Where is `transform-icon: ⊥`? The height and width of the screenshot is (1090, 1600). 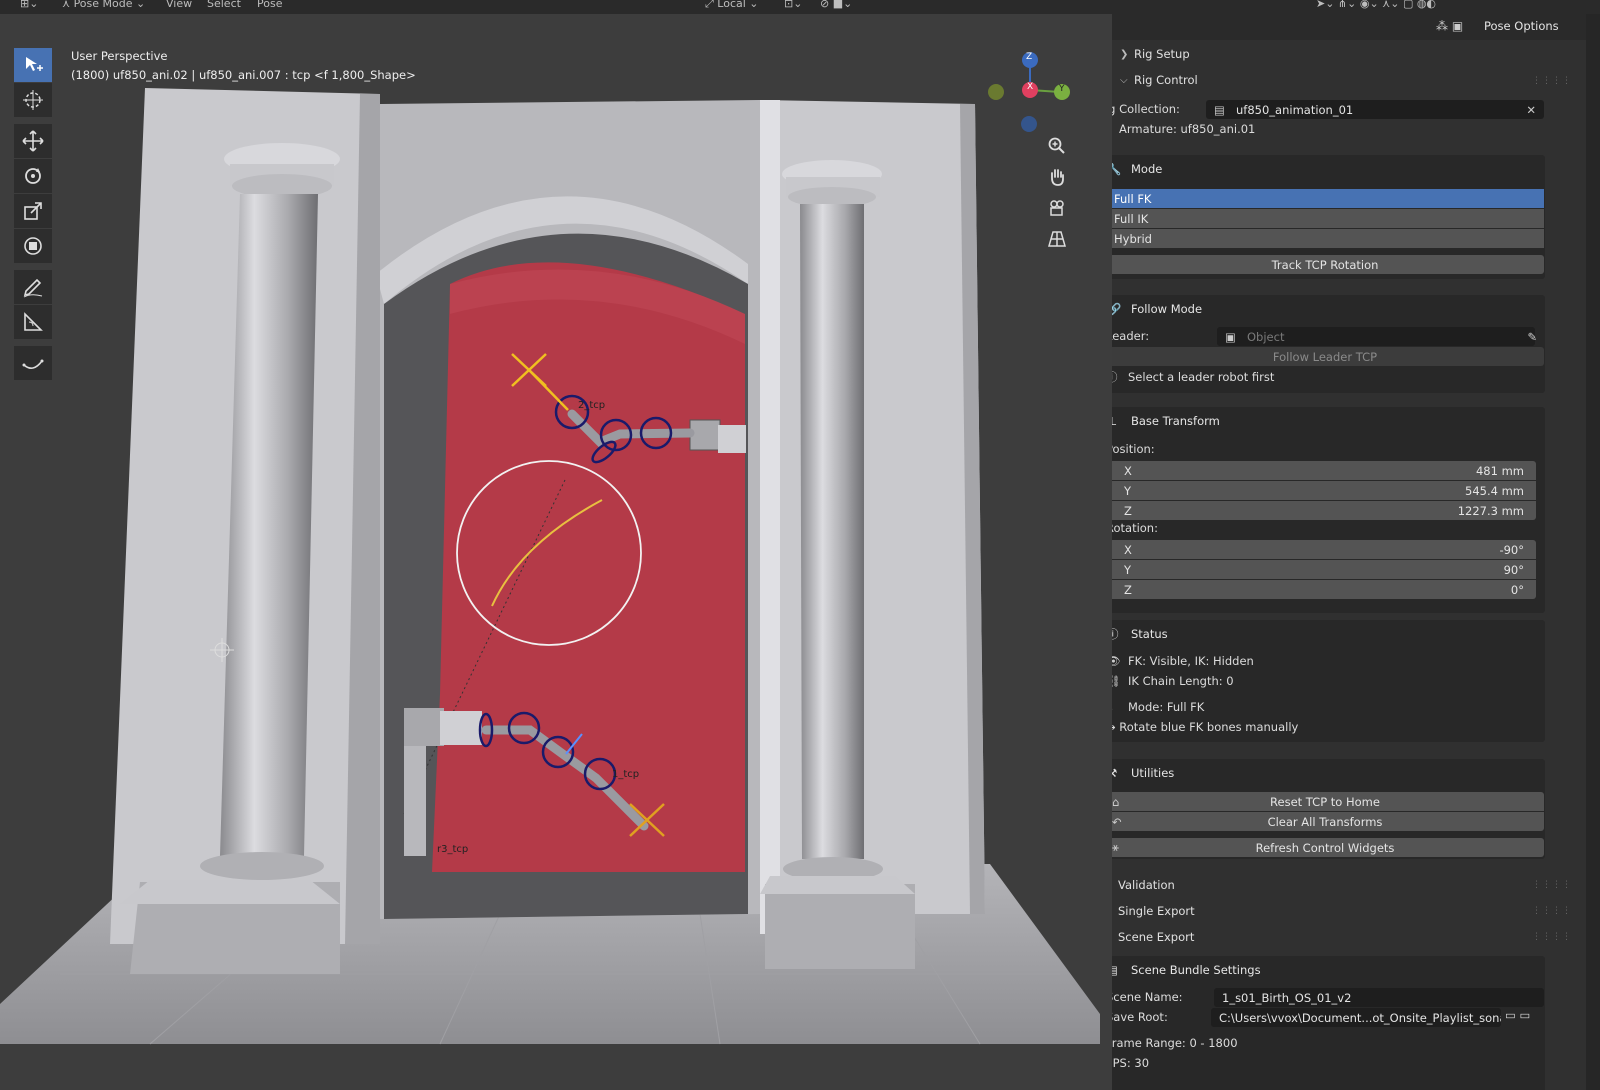
transform-icon: ⊥ is located at coordinates (1115, 421).